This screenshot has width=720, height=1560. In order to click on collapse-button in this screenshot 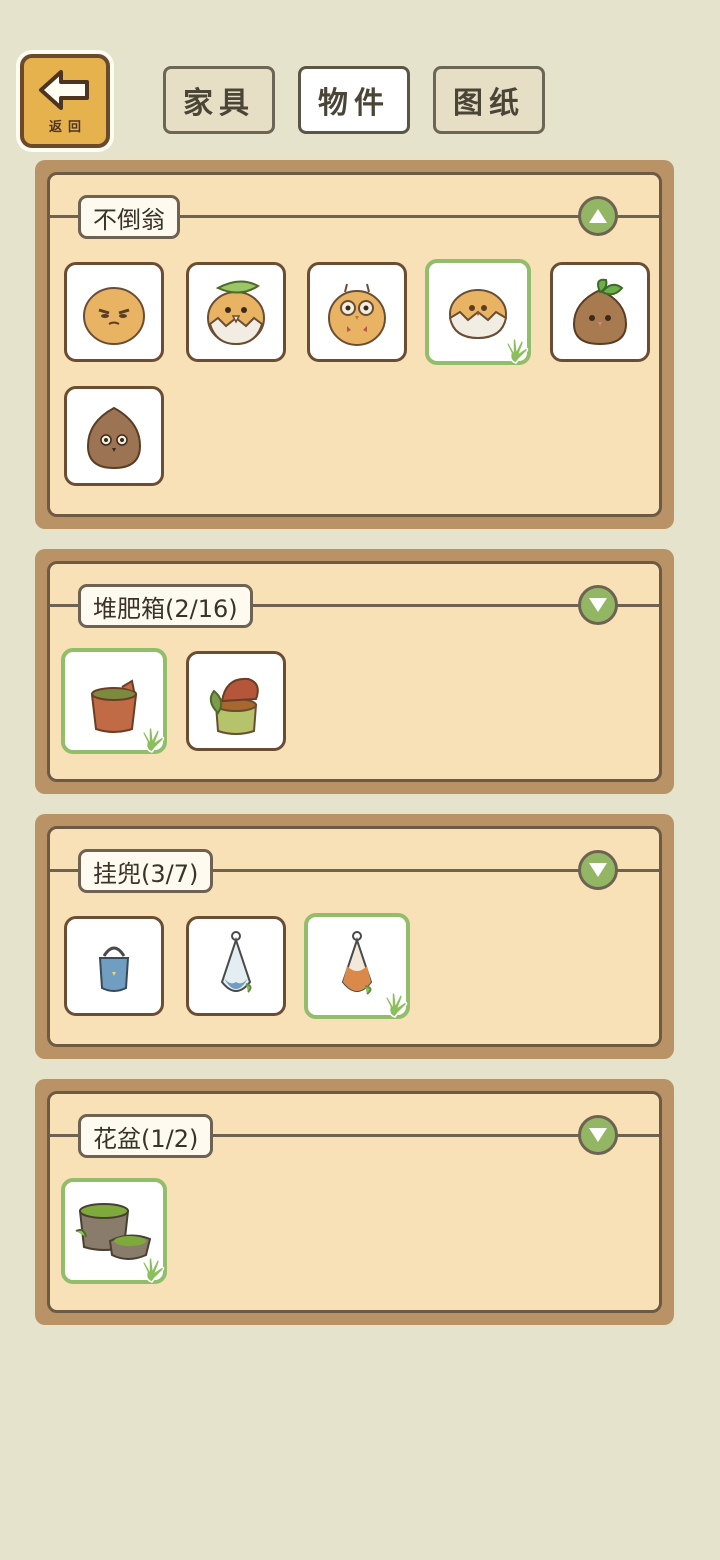, I will do `click(598, 216)`.